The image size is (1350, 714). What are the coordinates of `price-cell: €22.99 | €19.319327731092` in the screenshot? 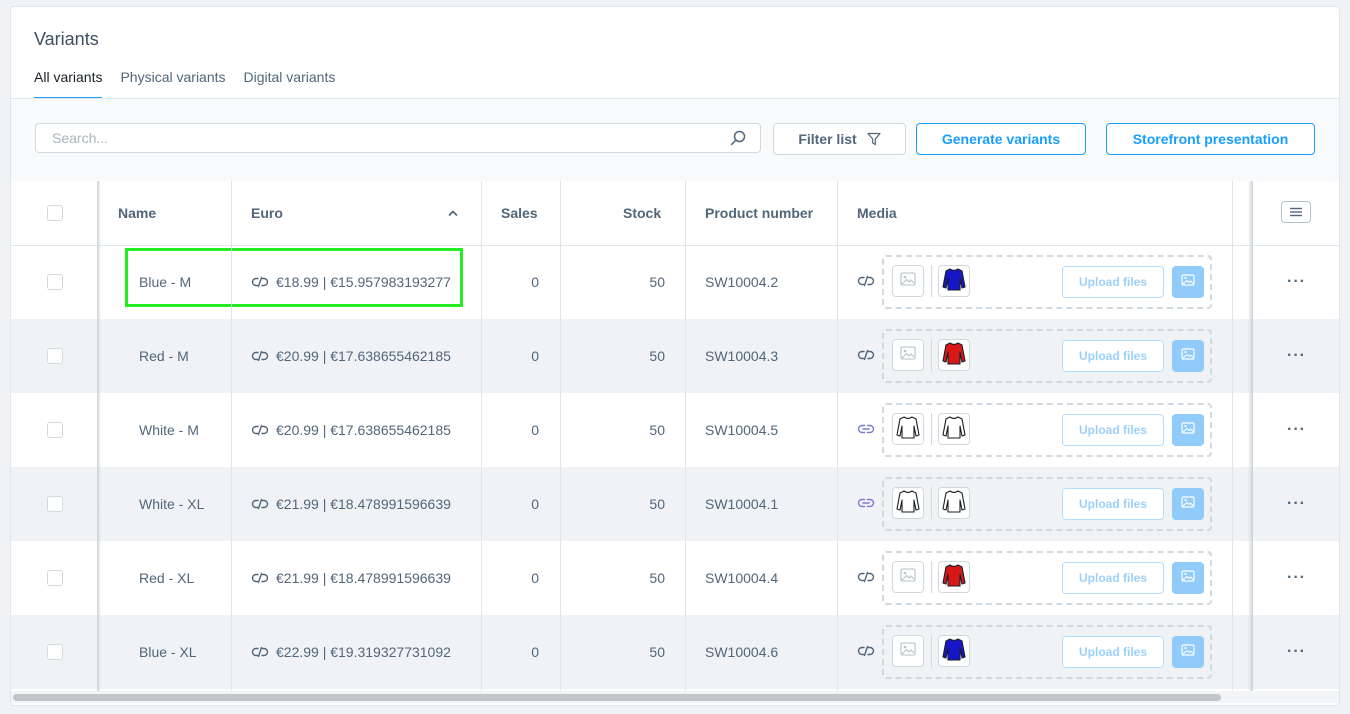 It's located at (351, 652).